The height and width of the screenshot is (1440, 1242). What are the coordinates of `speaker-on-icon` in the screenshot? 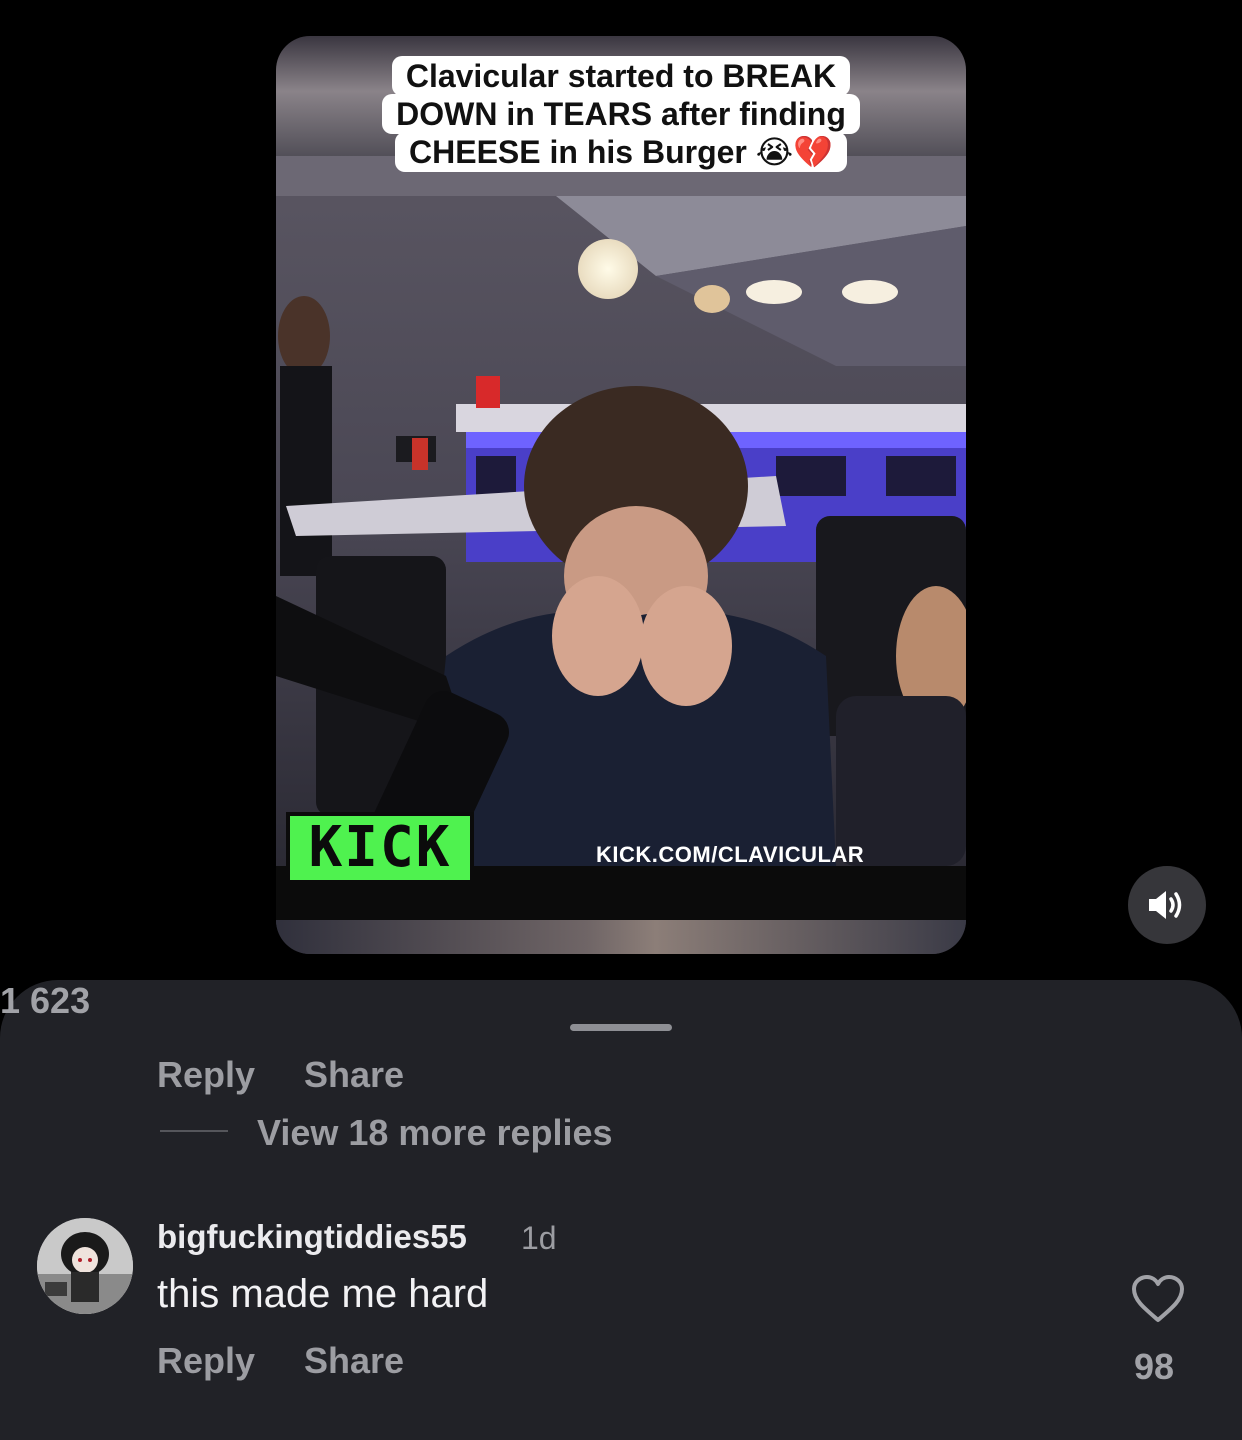 It's located at (1165, 905).